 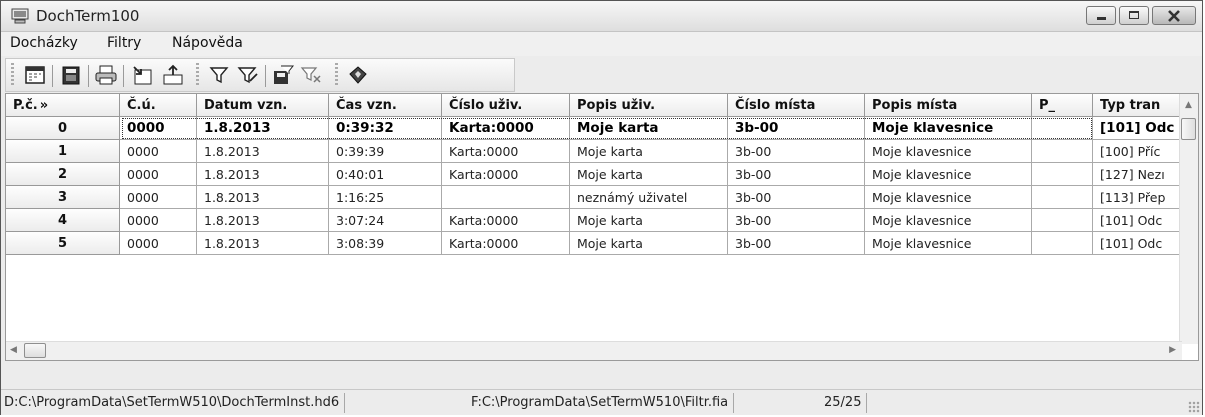 What do you see at coordinates (1188, 219) in the screenshot?
I see `vertical-scrollbar: ▲` at bounding box center [1188, 219].